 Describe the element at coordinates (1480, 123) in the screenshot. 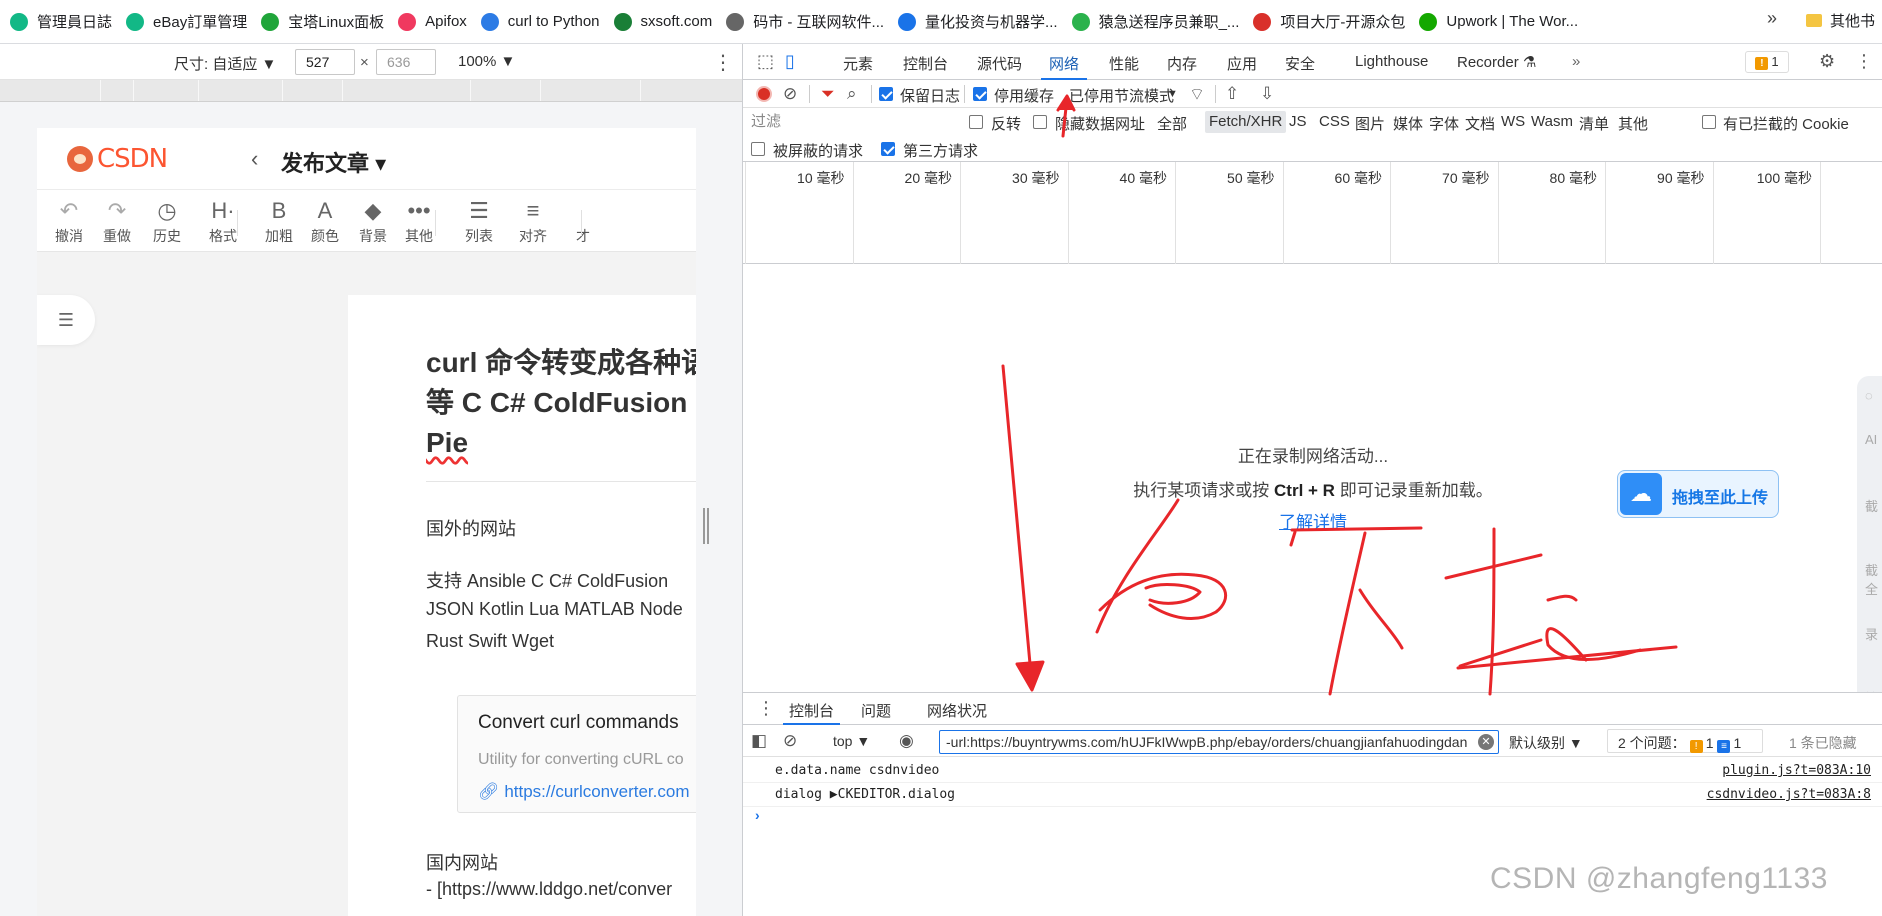

I see `resource-type-filter: 文档` at that location.